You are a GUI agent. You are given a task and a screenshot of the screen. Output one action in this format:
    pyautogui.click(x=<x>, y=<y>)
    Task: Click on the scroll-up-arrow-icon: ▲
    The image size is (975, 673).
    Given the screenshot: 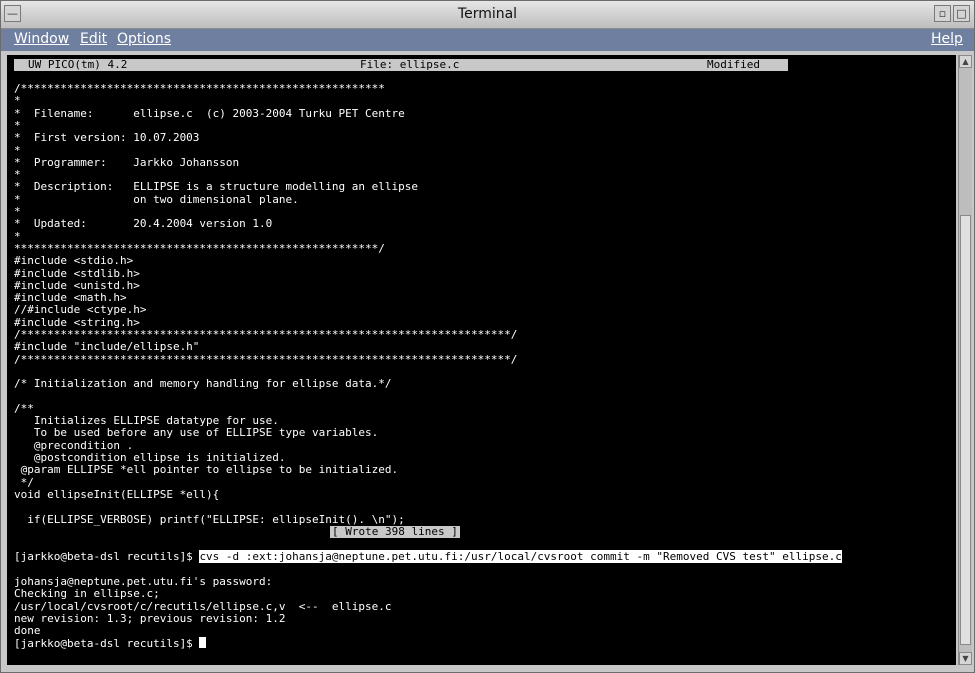 What is the action you would take?
    pyautogui.click(x=965, y=61)
    